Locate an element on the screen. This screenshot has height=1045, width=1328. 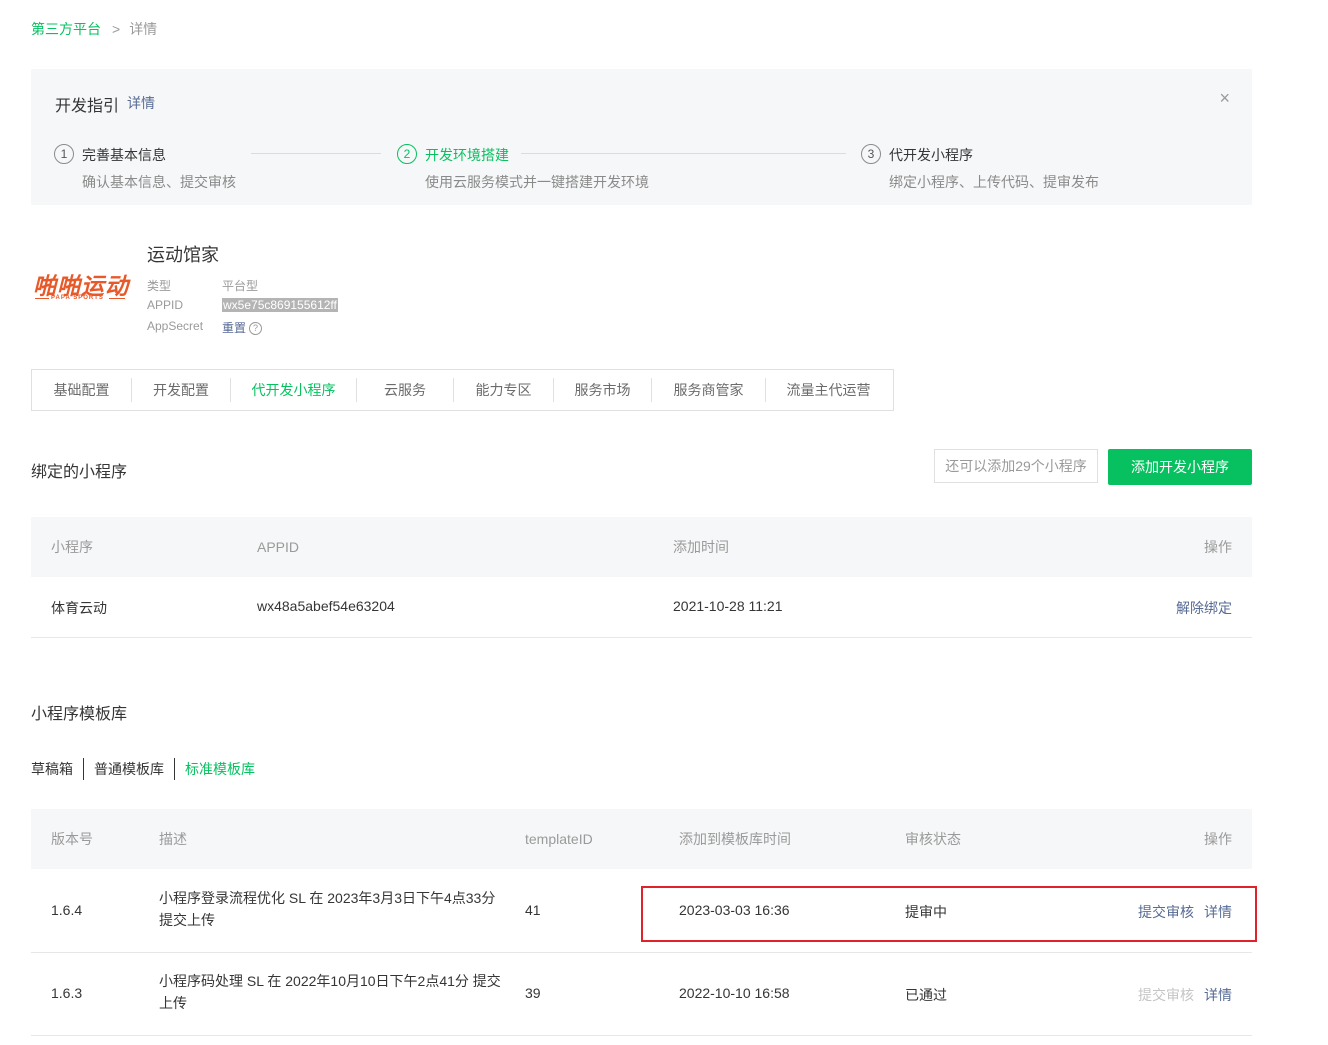
appsecret-actions: 重置? is located at coordinates (242, 327).